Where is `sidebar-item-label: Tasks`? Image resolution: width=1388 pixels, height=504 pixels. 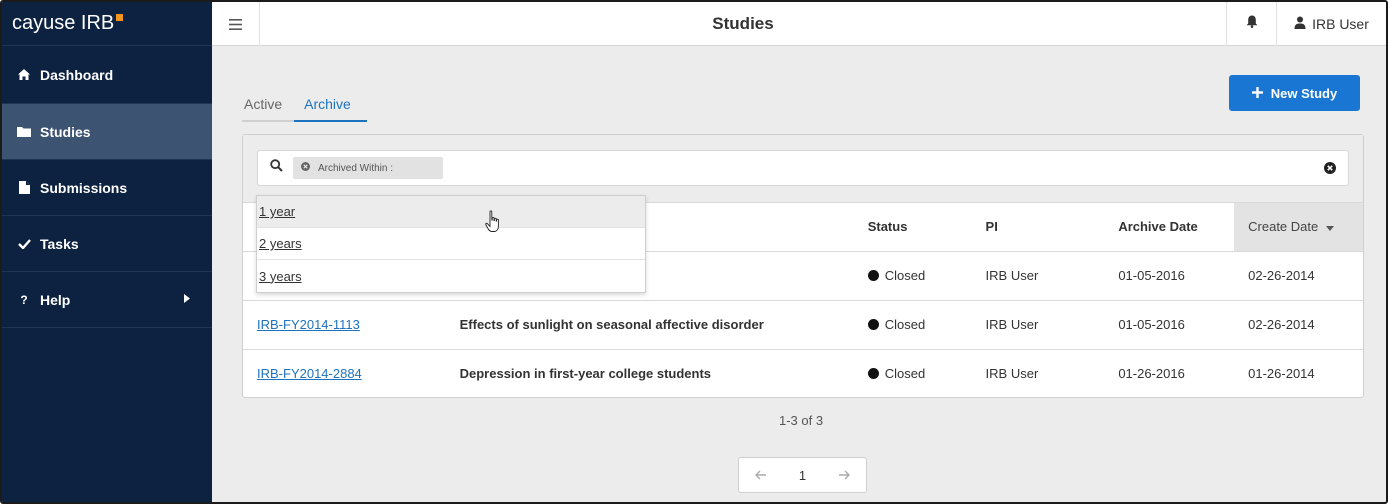
sidebar-item-label: Tasks is located at coordinates (59, 243).